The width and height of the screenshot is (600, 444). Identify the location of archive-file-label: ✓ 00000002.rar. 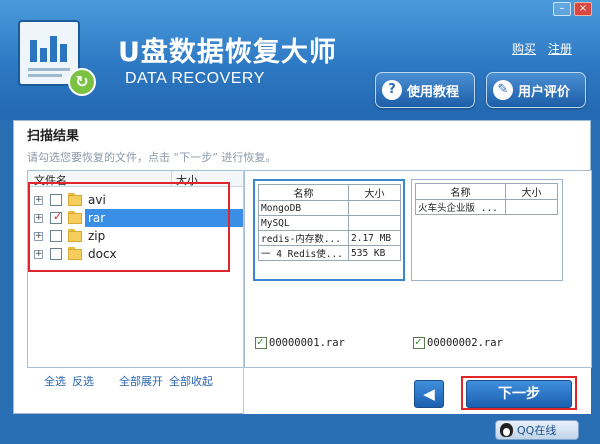
(458, 342).